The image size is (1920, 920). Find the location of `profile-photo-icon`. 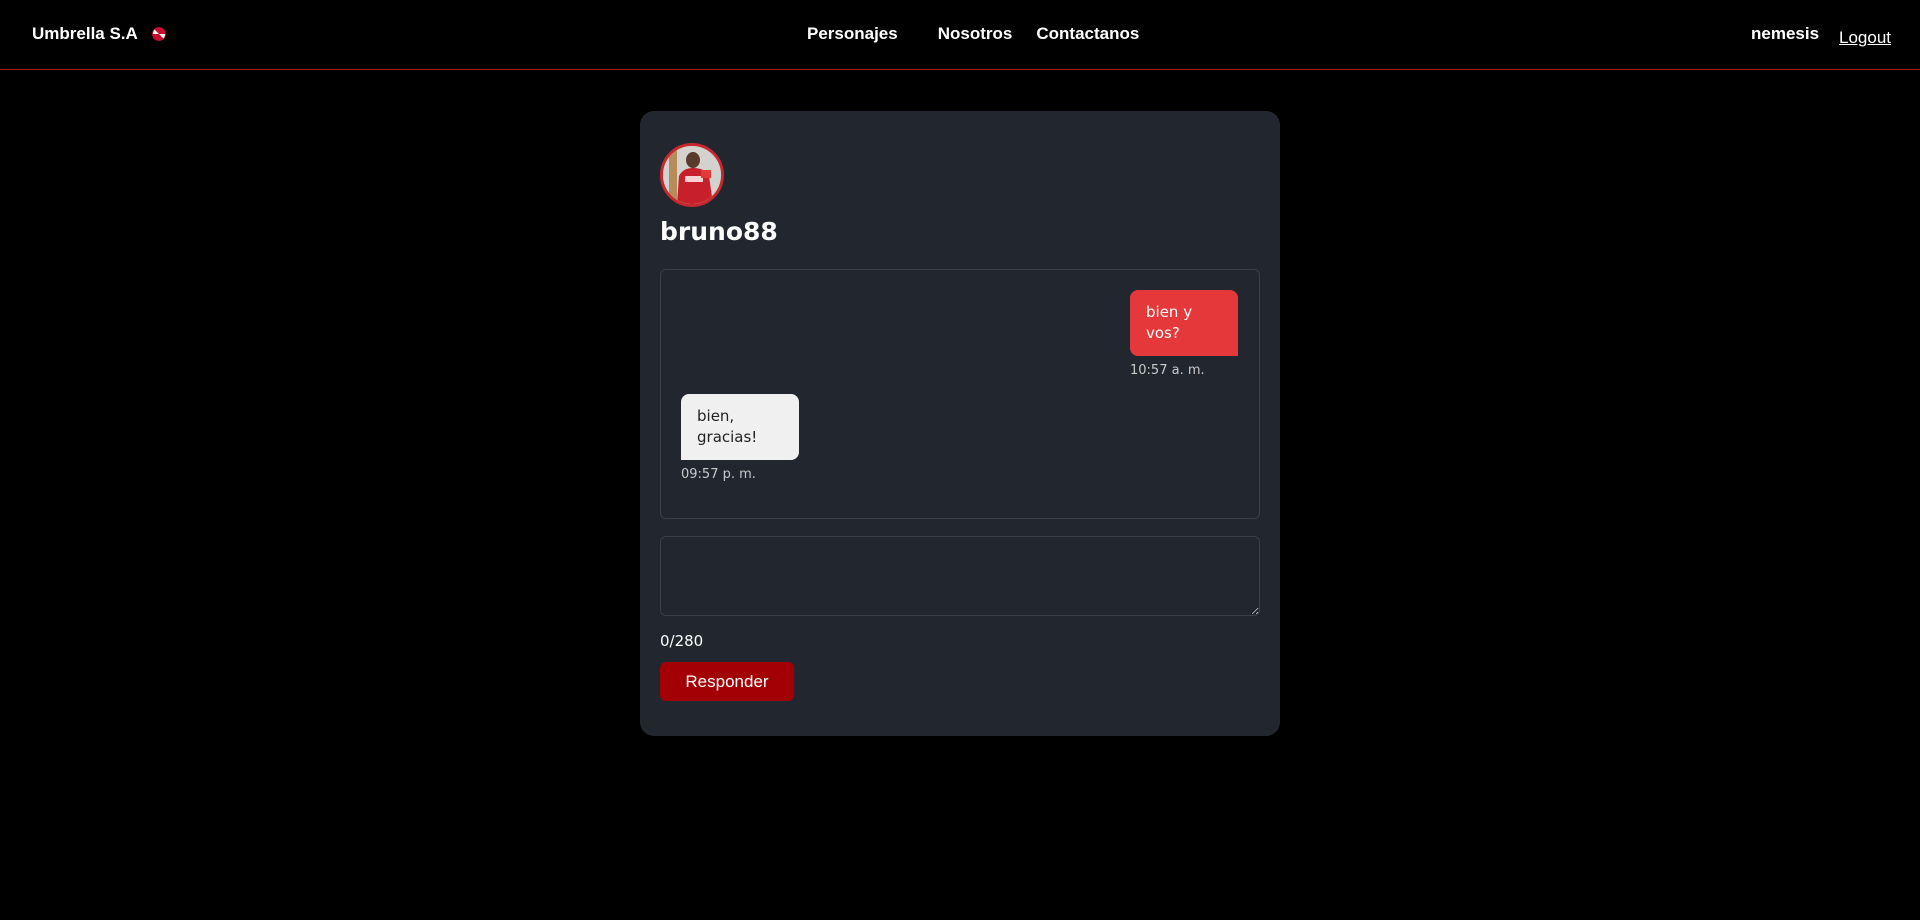

profile-photo-icon is located at coordinates (692, 175).